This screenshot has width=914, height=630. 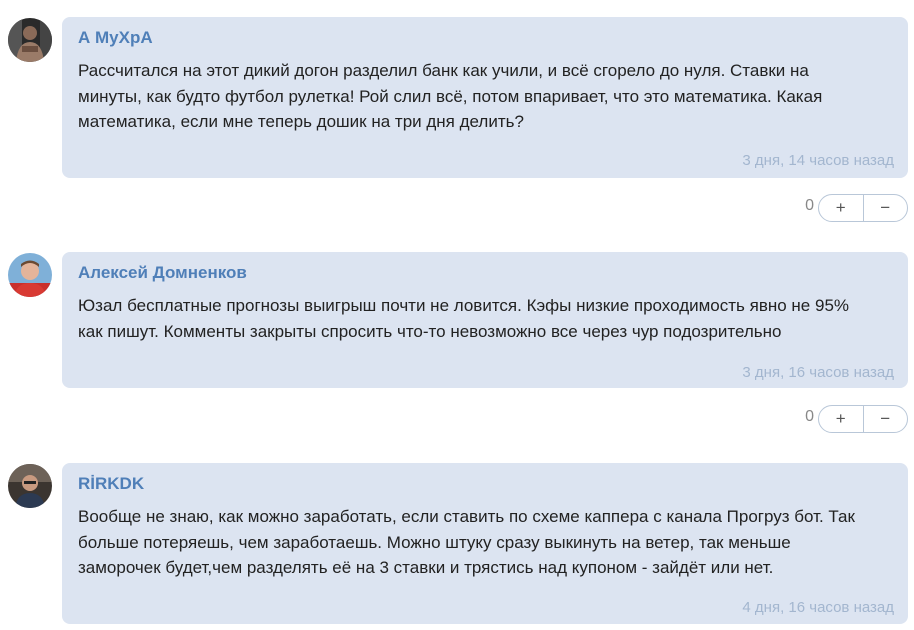 I want to click on timestamp: 4 дня, 16 часов назад, so click(x=818, y=607).